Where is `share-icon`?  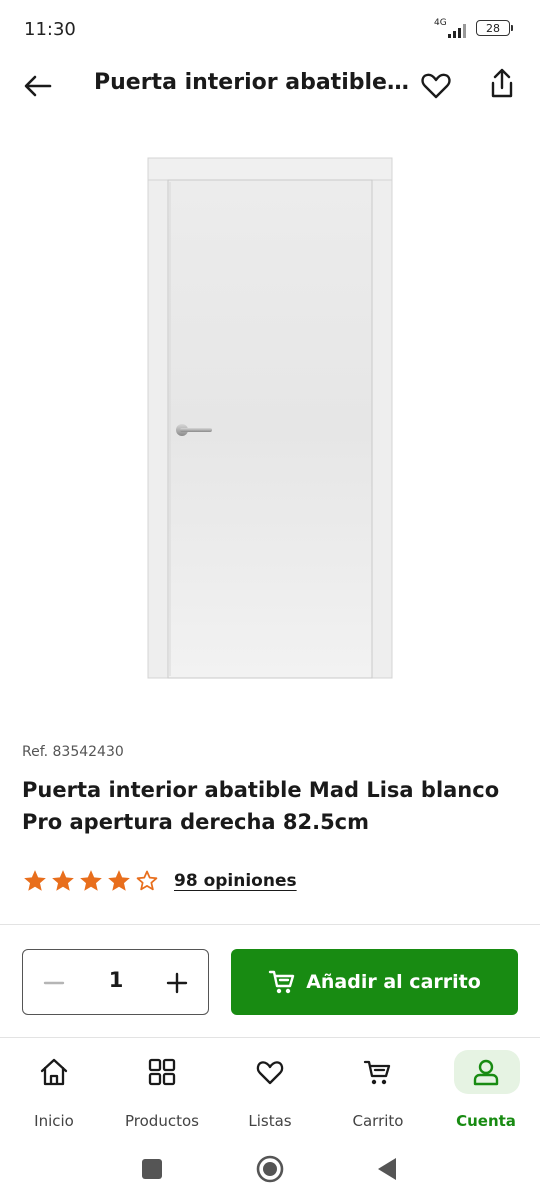
share-icon is located at coordinates (502, 83).